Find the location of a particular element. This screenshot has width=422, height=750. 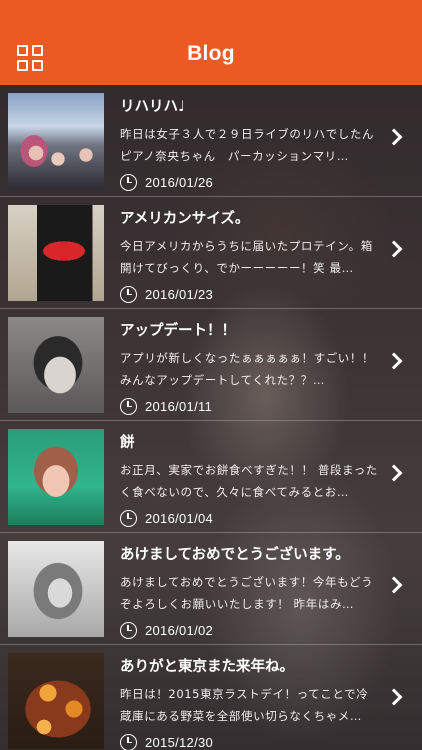

post-date: 2016/01/04 is located at coordinates (179, 518).